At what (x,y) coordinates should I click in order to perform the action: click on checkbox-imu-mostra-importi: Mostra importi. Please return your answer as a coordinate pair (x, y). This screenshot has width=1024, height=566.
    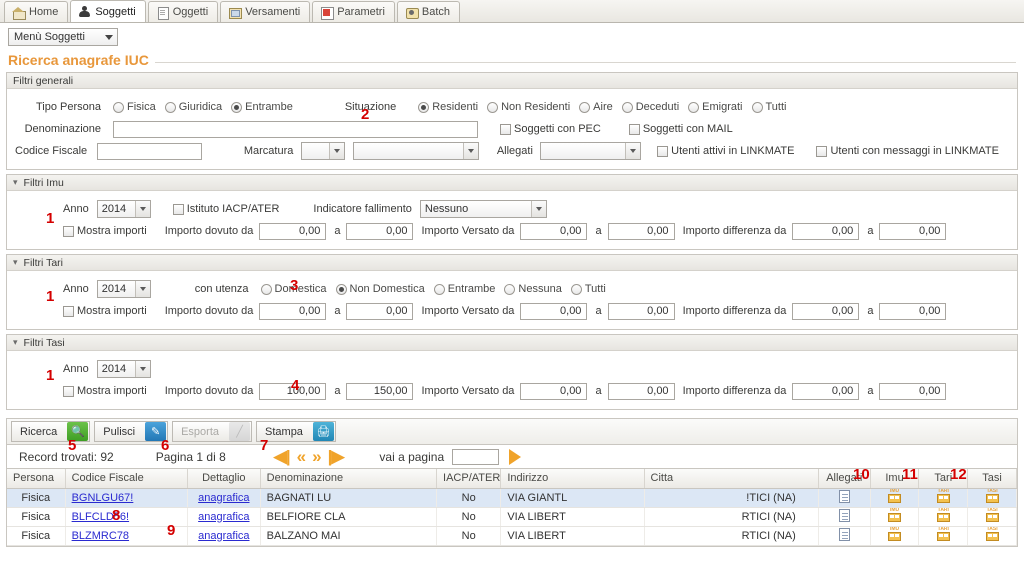
    Looking at the image, I should click on (105, 231).